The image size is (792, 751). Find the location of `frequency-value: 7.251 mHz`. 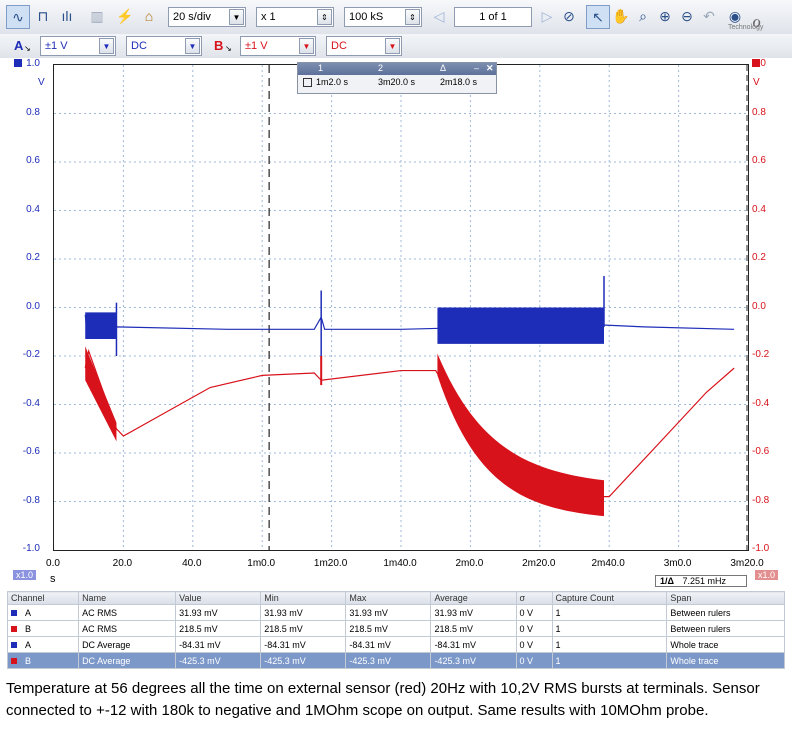

frequency-value: 7.251 mHz is located at coordinates (704, 581).